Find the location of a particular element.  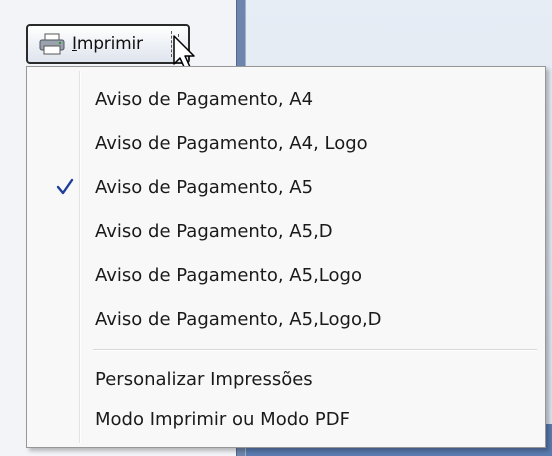

menu-item-label: Modo Imprimir ou Modo PDF is located at coordinates (222, 419).